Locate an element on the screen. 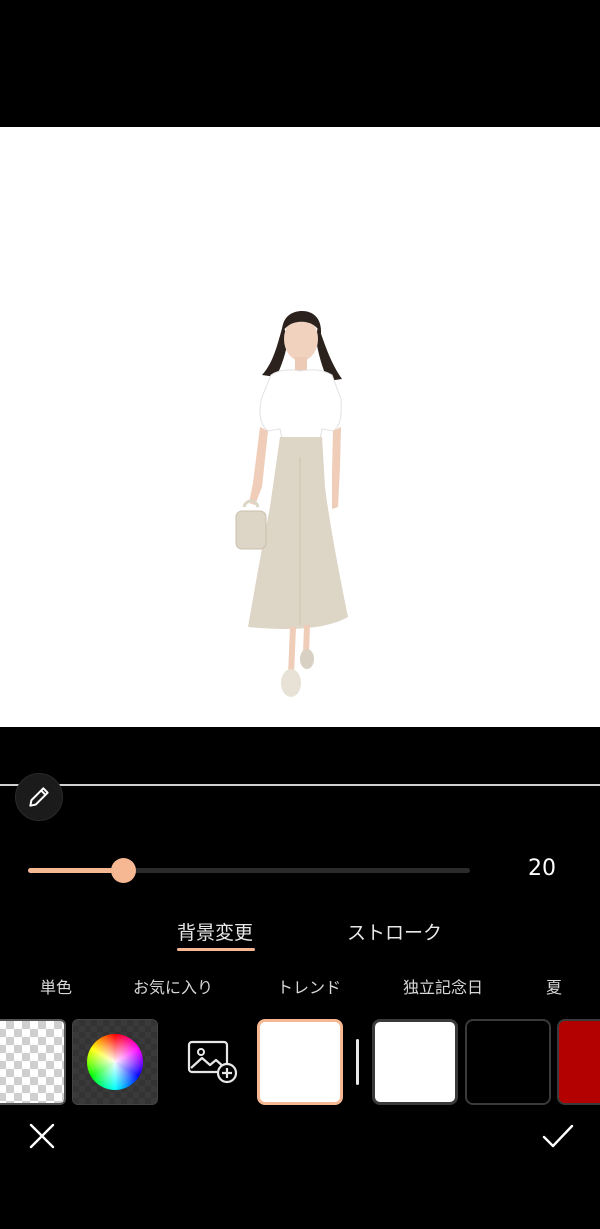  edit-button is located at coordinates (39, 797).